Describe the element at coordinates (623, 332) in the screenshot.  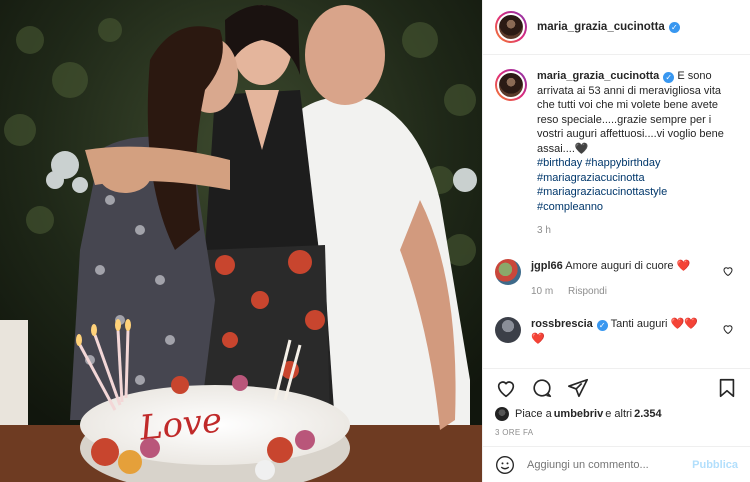
I see `comment-body: rossbrescia ✓ Tanti auguri ❤️❤️ ❤️` at that location.